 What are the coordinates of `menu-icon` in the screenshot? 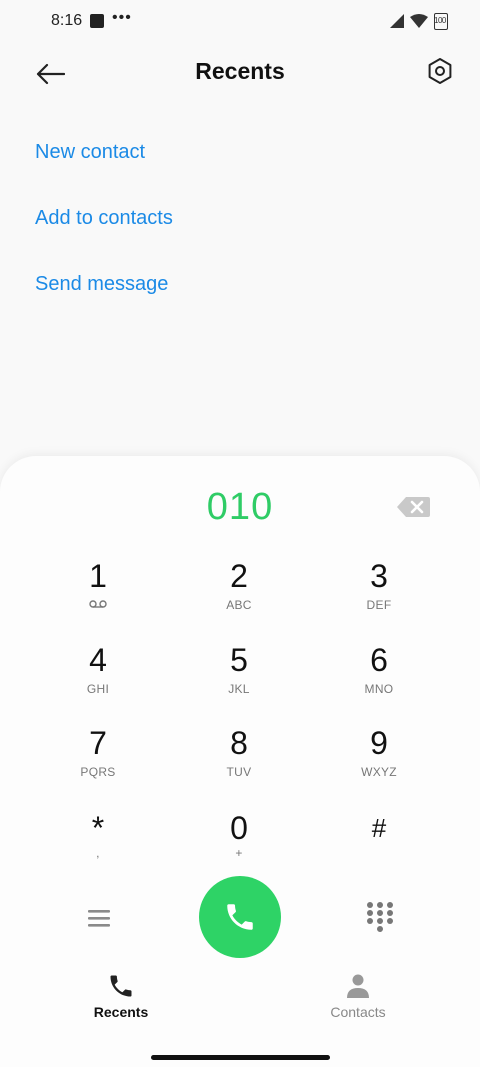 It's located at (99, 918).